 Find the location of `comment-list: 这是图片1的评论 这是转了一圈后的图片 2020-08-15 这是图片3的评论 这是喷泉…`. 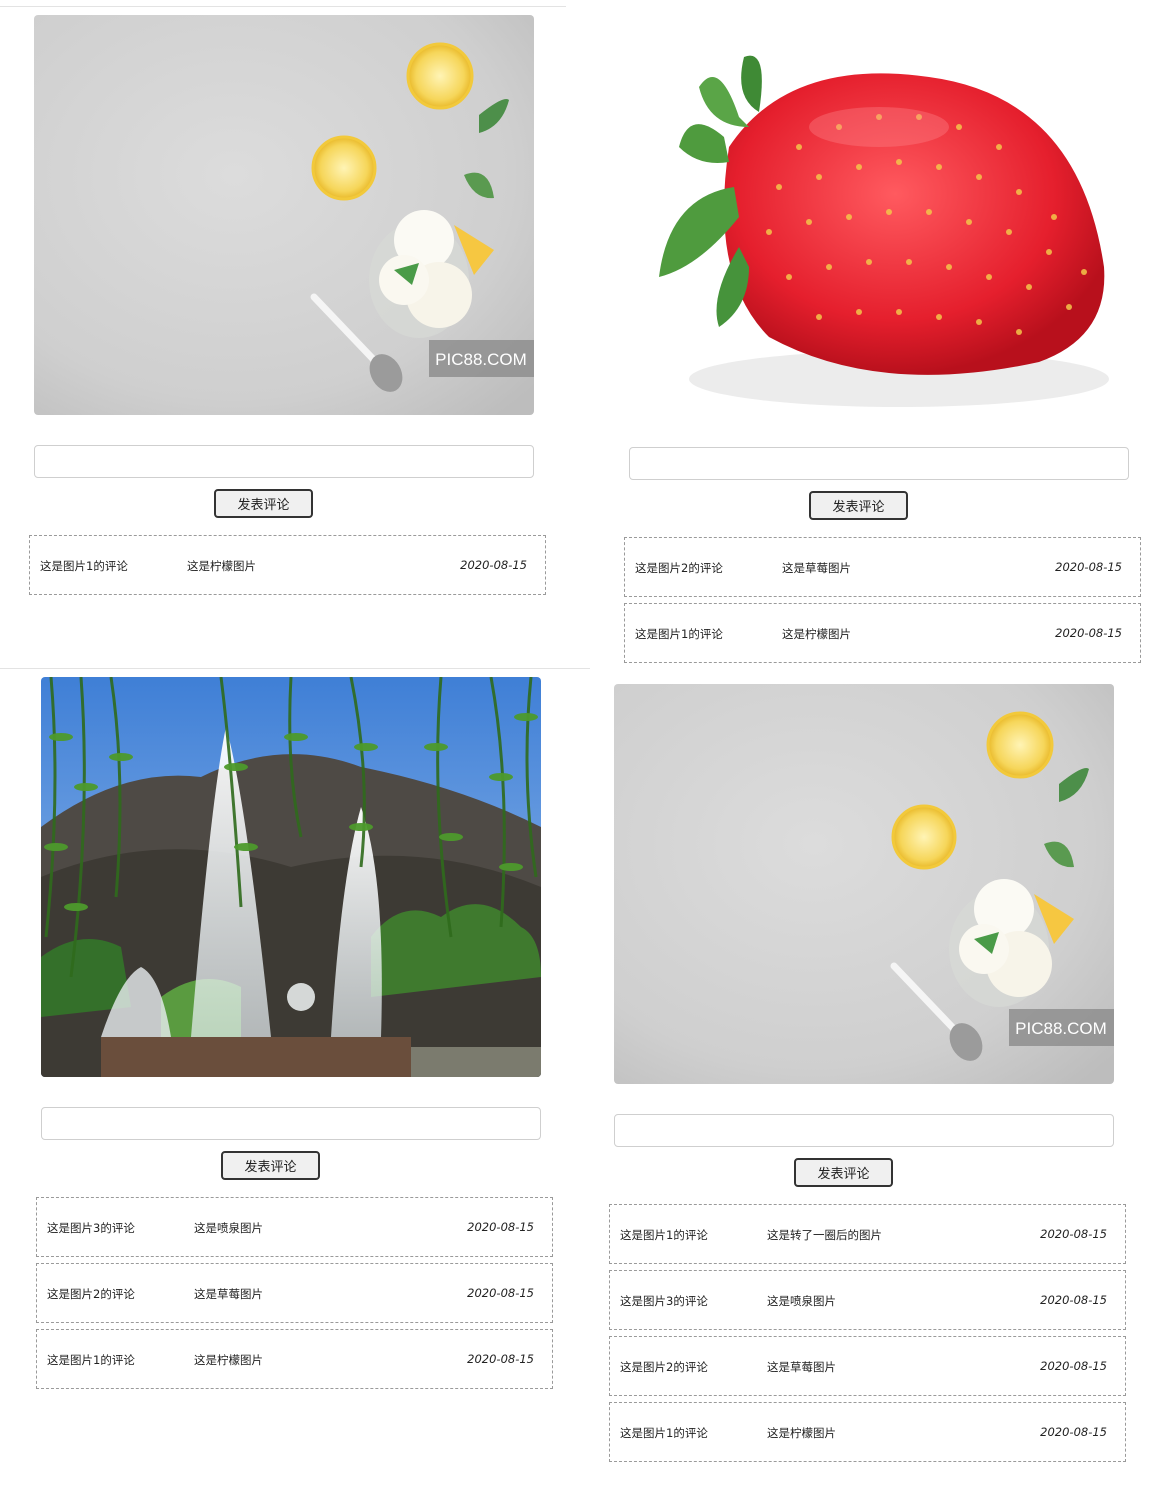

comment-list: 这是图片1的评论 这是转了一圈后的图片 2020-08-15 这是图片3的评论 这是喷泉… is located at coordinates (867, 1336).